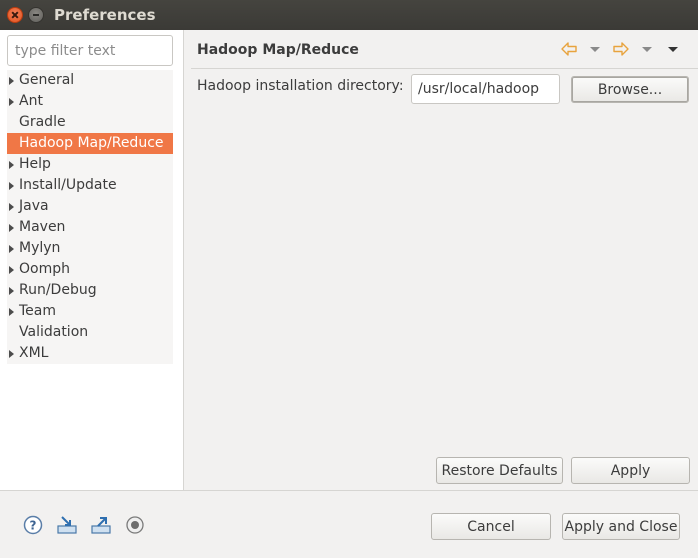 The width and height of the screenshot is (698, 558). What do you see at coordinates (569, 49) in the screenshot?
I see `back-arrow-icon` at bounding box center [569, 49].